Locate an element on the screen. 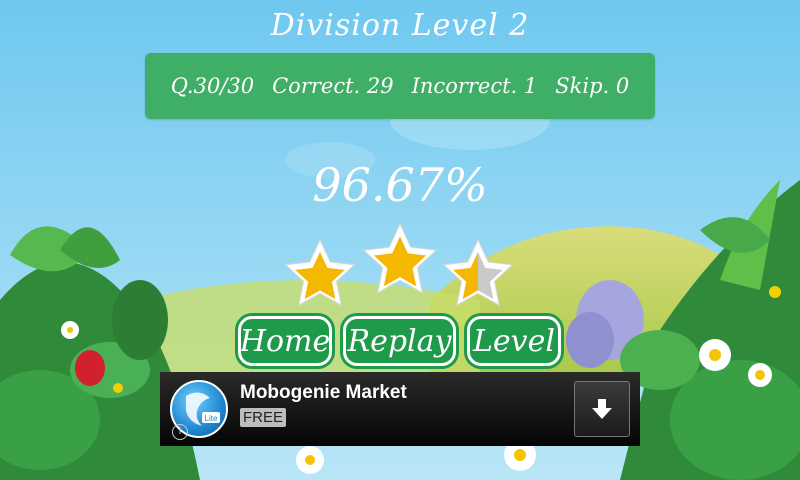 This screenshot has height=480, width=800. download-arrow-icon is located at coordinates (602, 409).